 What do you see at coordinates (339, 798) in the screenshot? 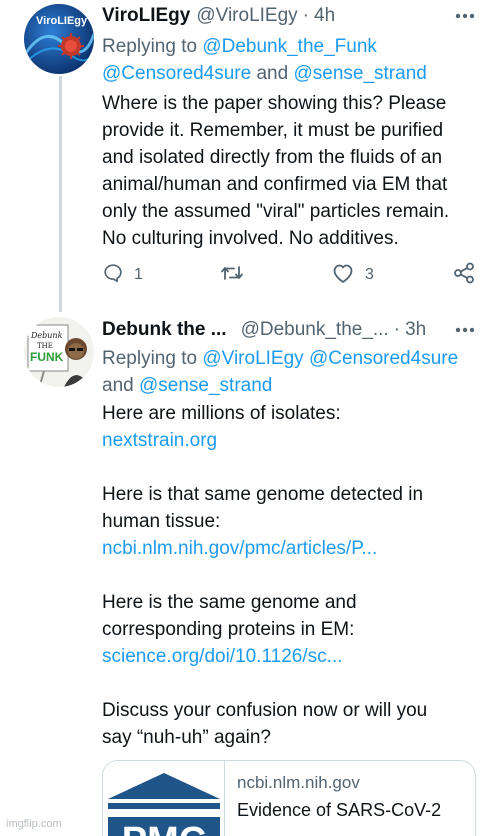
I see `card-info: ncbi.nlm.nih.gov Evidence of SARS-CoV-2` at bounding box center [339, 798].